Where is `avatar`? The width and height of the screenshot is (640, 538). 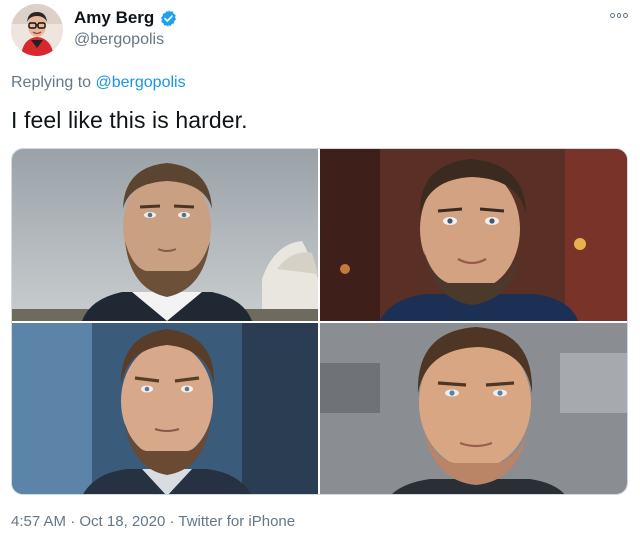
avatar is located at coordinates (37, 30).